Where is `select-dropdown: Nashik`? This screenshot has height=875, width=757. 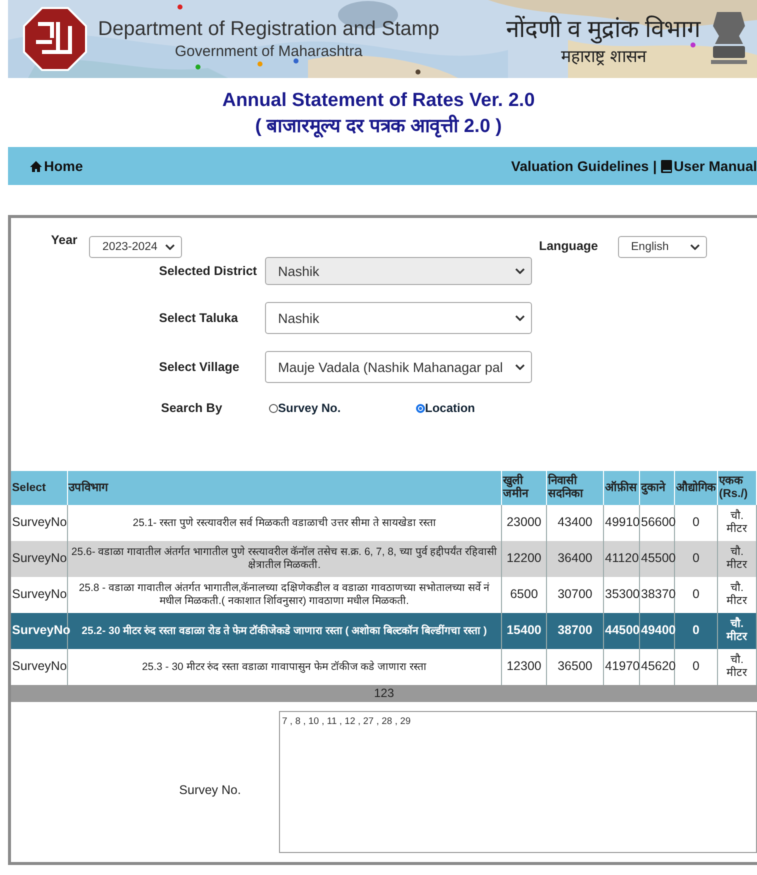
select-dropdown: Nashik is located at coordinates (398, 318).